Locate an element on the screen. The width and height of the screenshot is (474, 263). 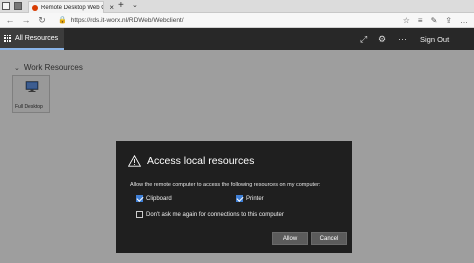
printer-label: Printer is located at coordinates (255, 198).